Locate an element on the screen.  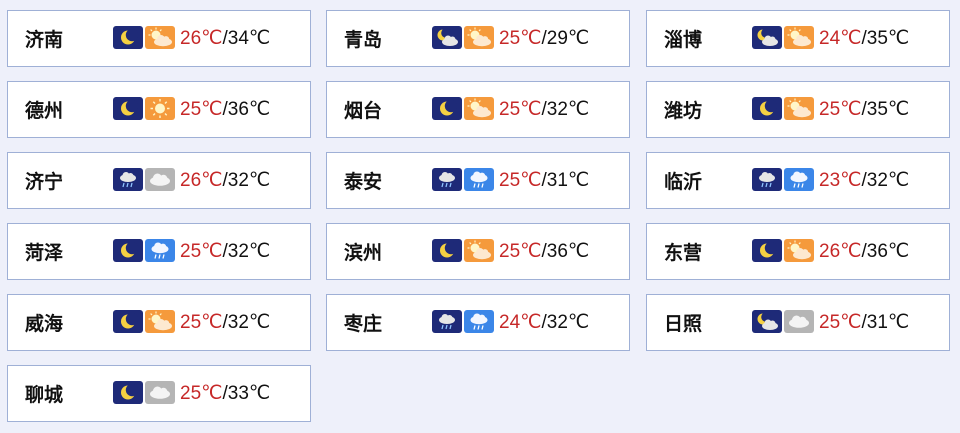
weather-card: 德州 25℃/36℃ is located at coordinates (159, 109).